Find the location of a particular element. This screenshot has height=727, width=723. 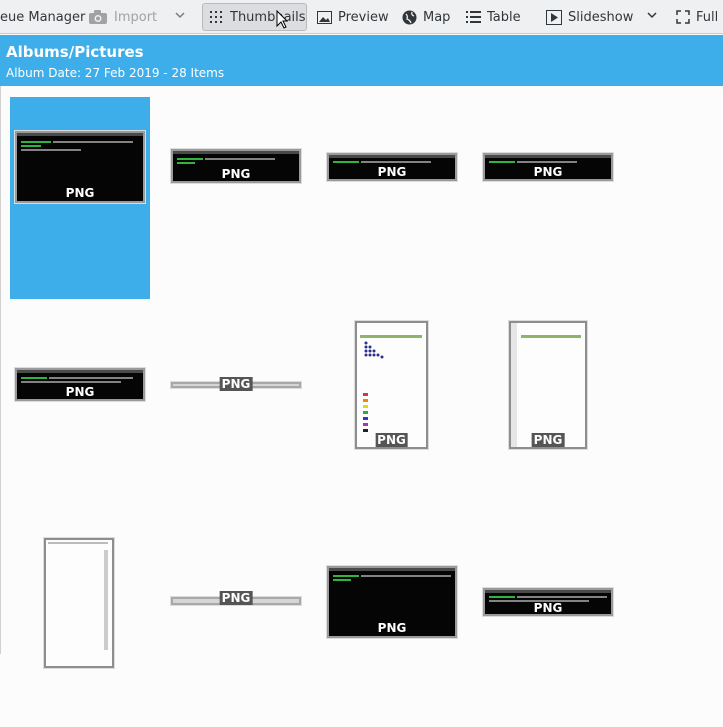

import-button: Import is located at coordinates (122, 17).